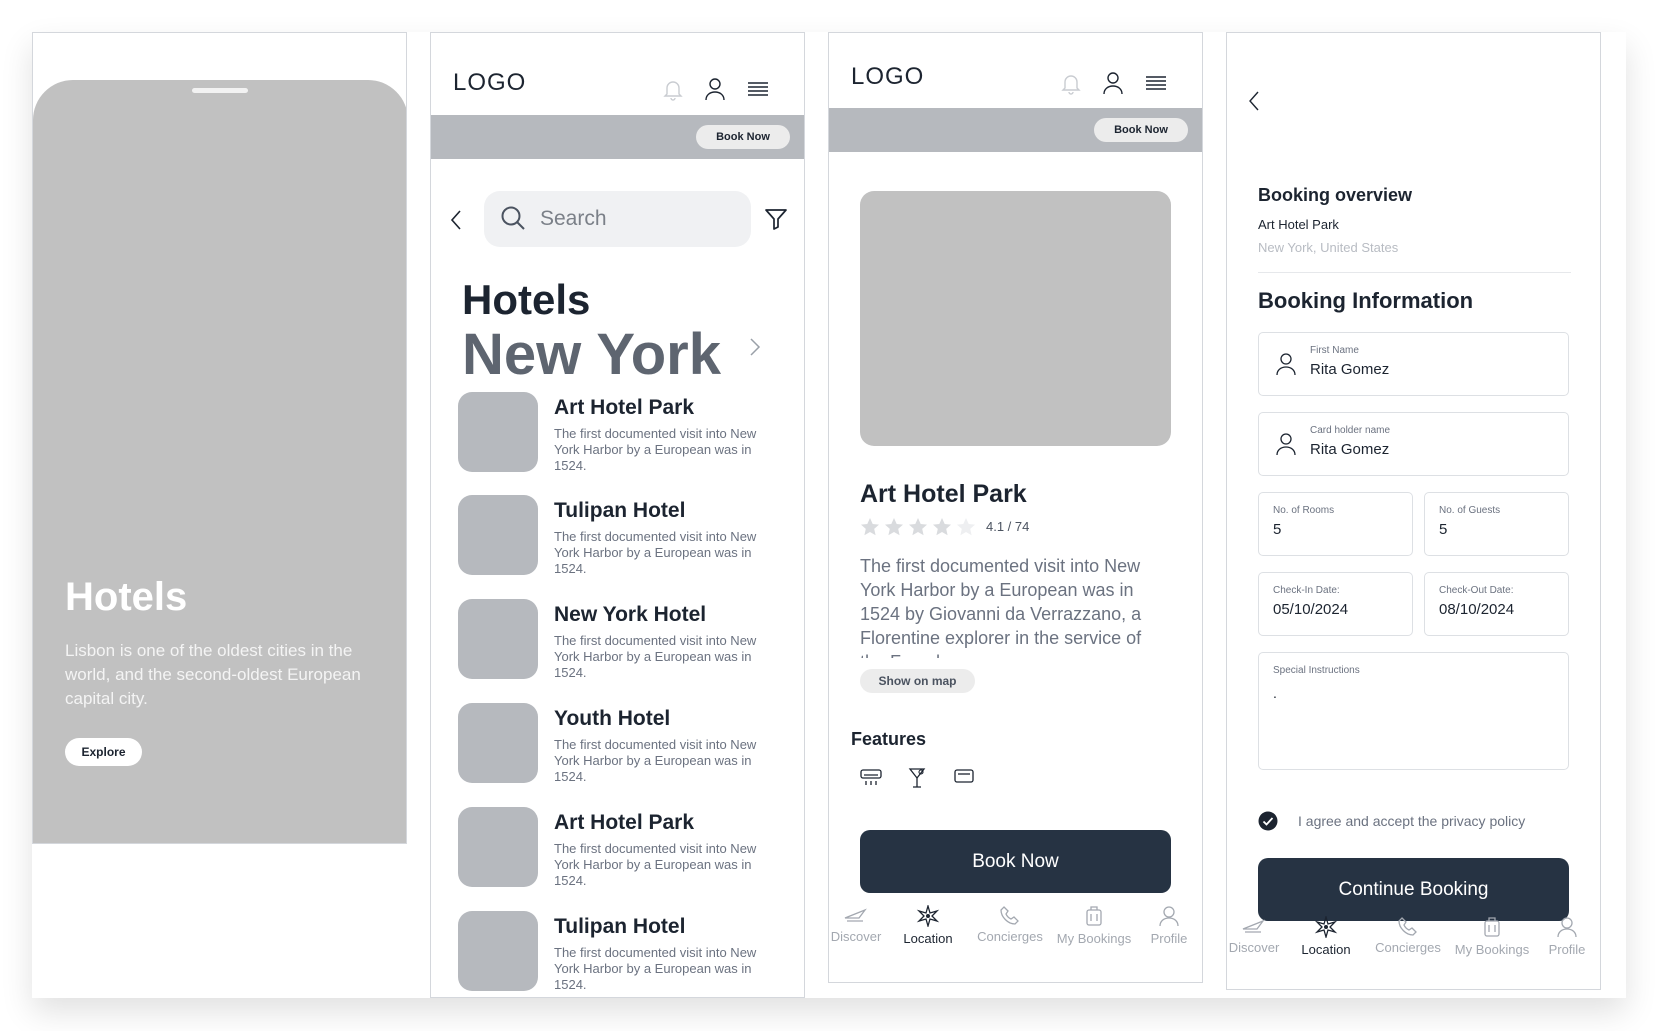 Image resolution: width=1659 pixels, height=1031 pixels. I want to click on first-name-field: First Name, so click(1413, 364).